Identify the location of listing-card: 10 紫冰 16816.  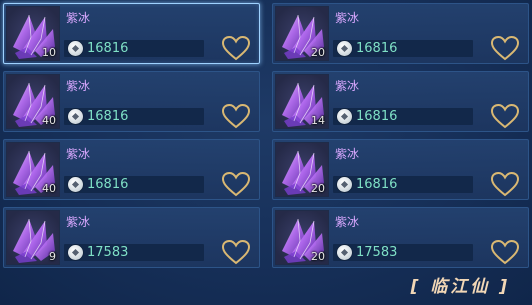
(131, 33).